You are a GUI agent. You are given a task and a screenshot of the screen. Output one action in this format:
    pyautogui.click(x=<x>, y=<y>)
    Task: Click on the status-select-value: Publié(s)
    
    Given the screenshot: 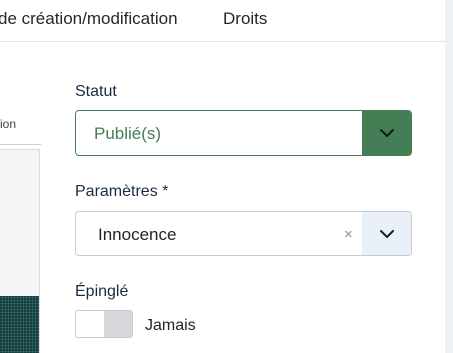 What is the action you would take?
    pyautogui.click(x=128, y=133)
    